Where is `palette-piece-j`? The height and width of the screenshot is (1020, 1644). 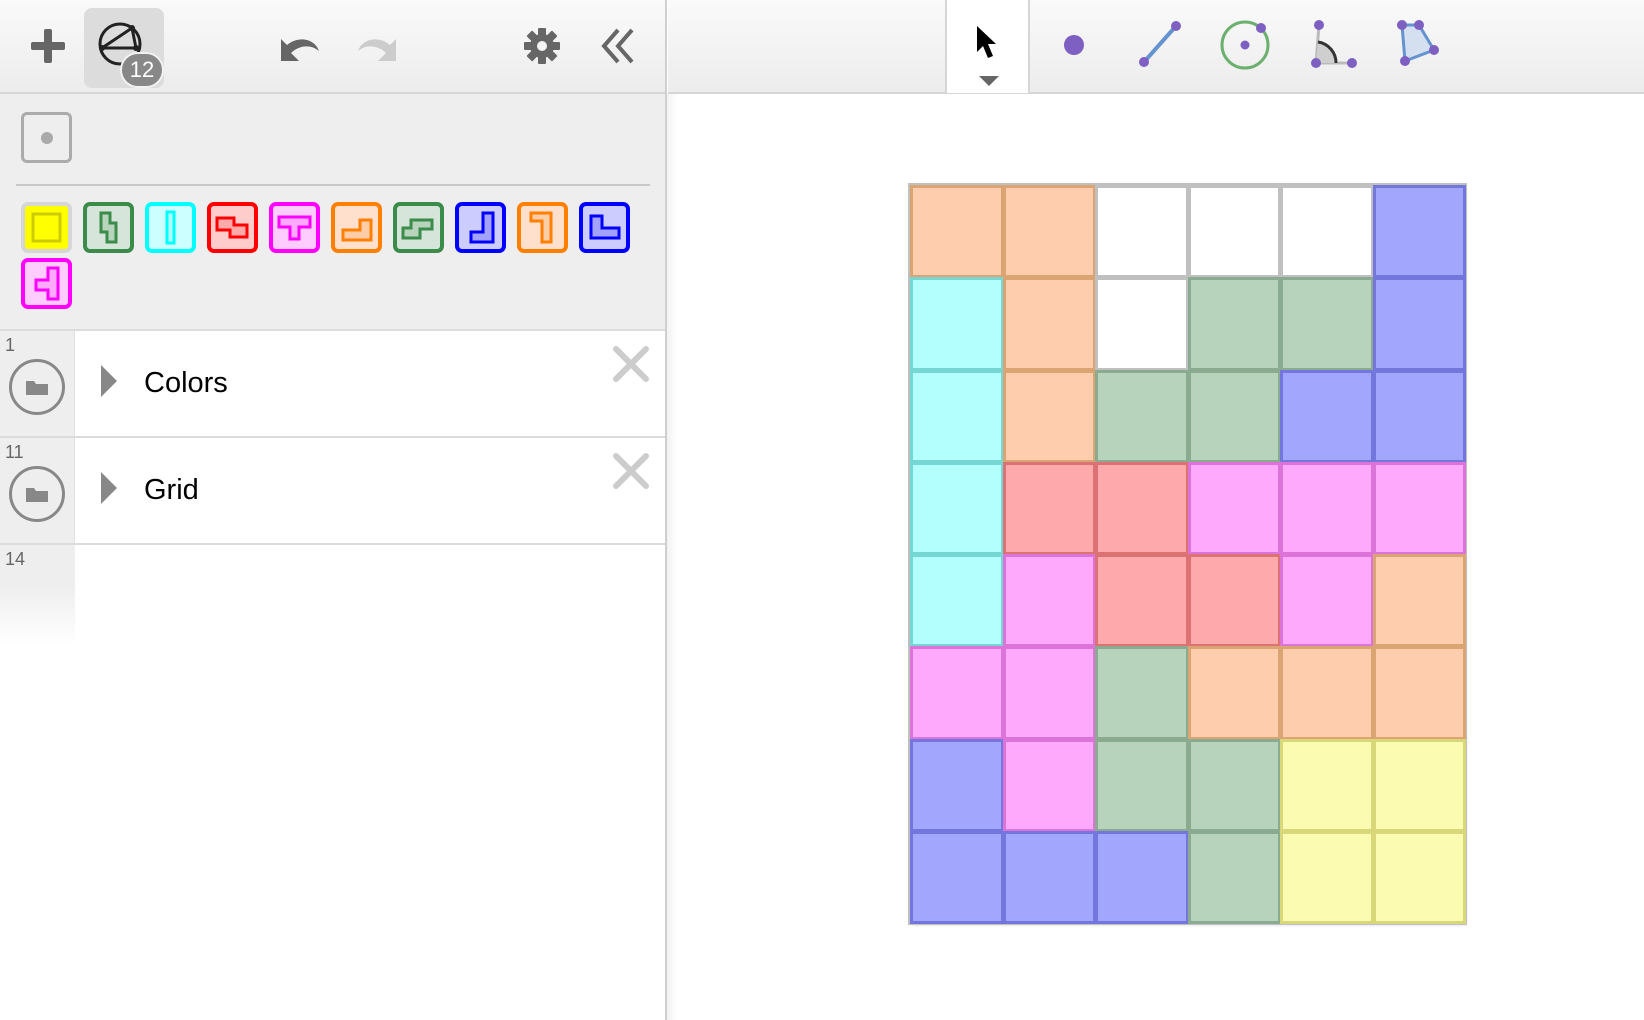 palette-piece-j is located at coordinates (480, 227).